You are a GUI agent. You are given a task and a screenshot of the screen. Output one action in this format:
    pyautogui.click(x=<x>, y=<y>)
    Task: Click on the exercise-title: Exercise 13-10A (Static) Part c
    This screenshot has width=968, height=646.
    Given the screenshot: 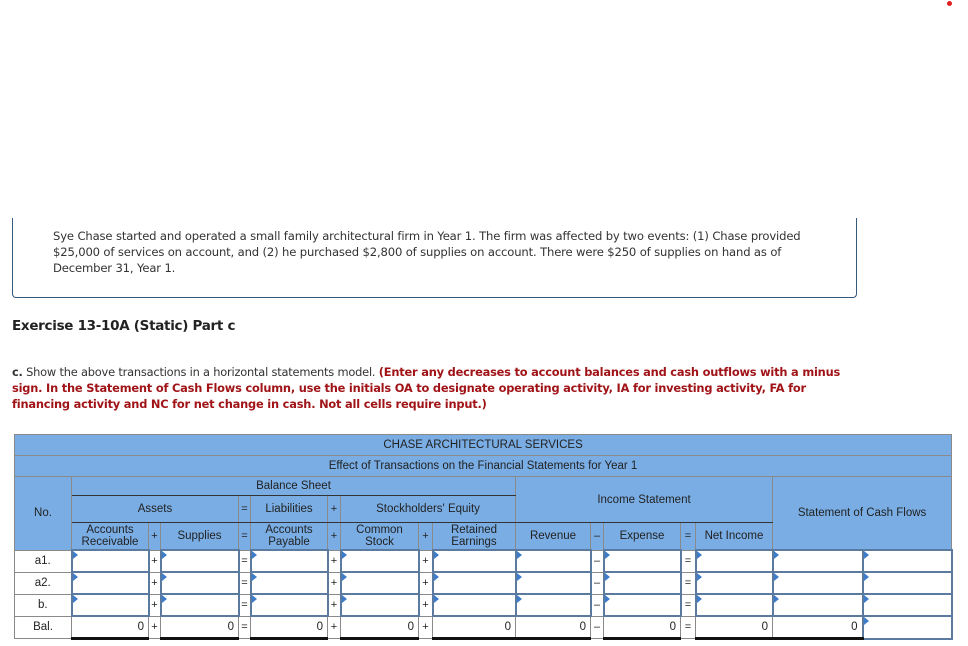 What is the action you would take?
    pyautogui.click(x=124, y=326)
    